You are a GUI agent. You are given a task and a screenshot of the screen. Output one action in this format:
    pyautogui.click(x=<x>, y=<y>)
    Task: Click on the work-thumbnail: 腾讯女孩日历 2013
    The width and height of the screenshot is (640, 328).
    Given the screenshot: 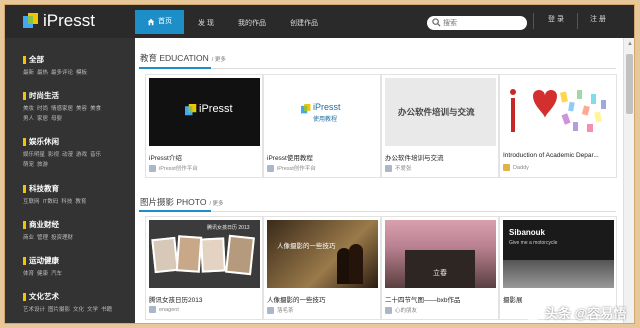 What is the action you would take?
    pyautogui.click(x=204, y=254)
    